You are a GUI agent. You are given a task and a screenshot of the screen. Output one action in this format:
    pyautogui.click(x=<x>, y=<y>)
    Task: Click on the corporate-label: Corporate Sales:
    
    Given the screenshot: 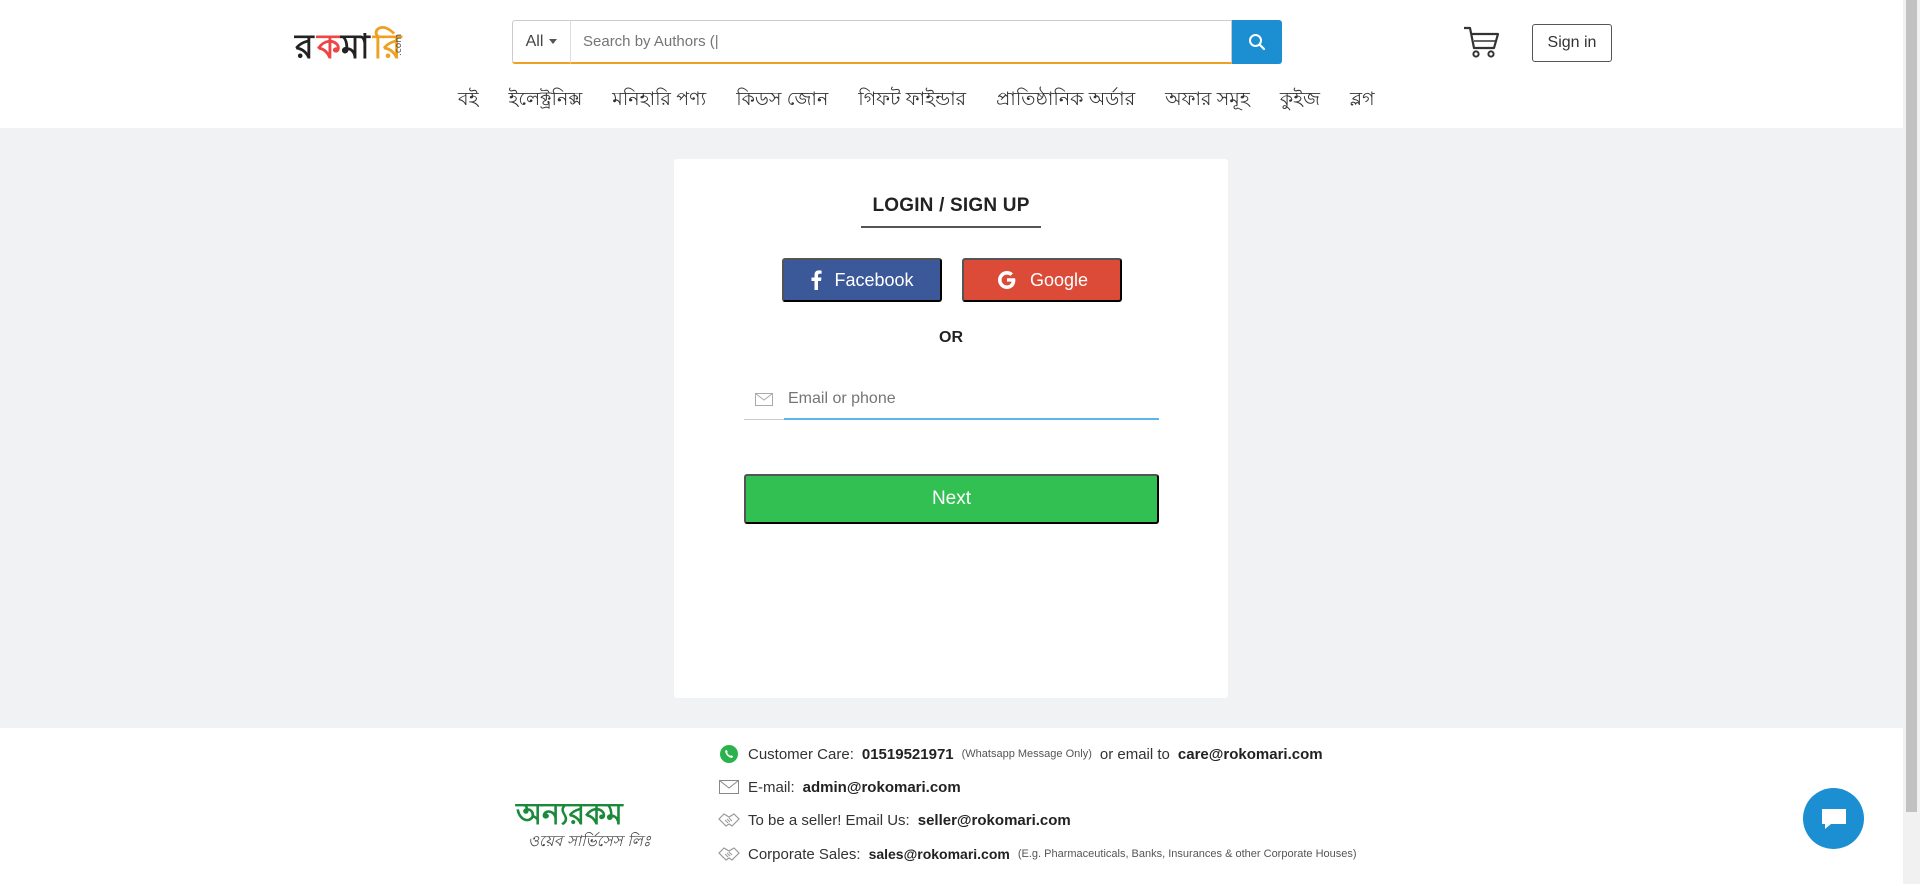 What is the action you would take?
    pyautogui.click(x=804, y=854)
    